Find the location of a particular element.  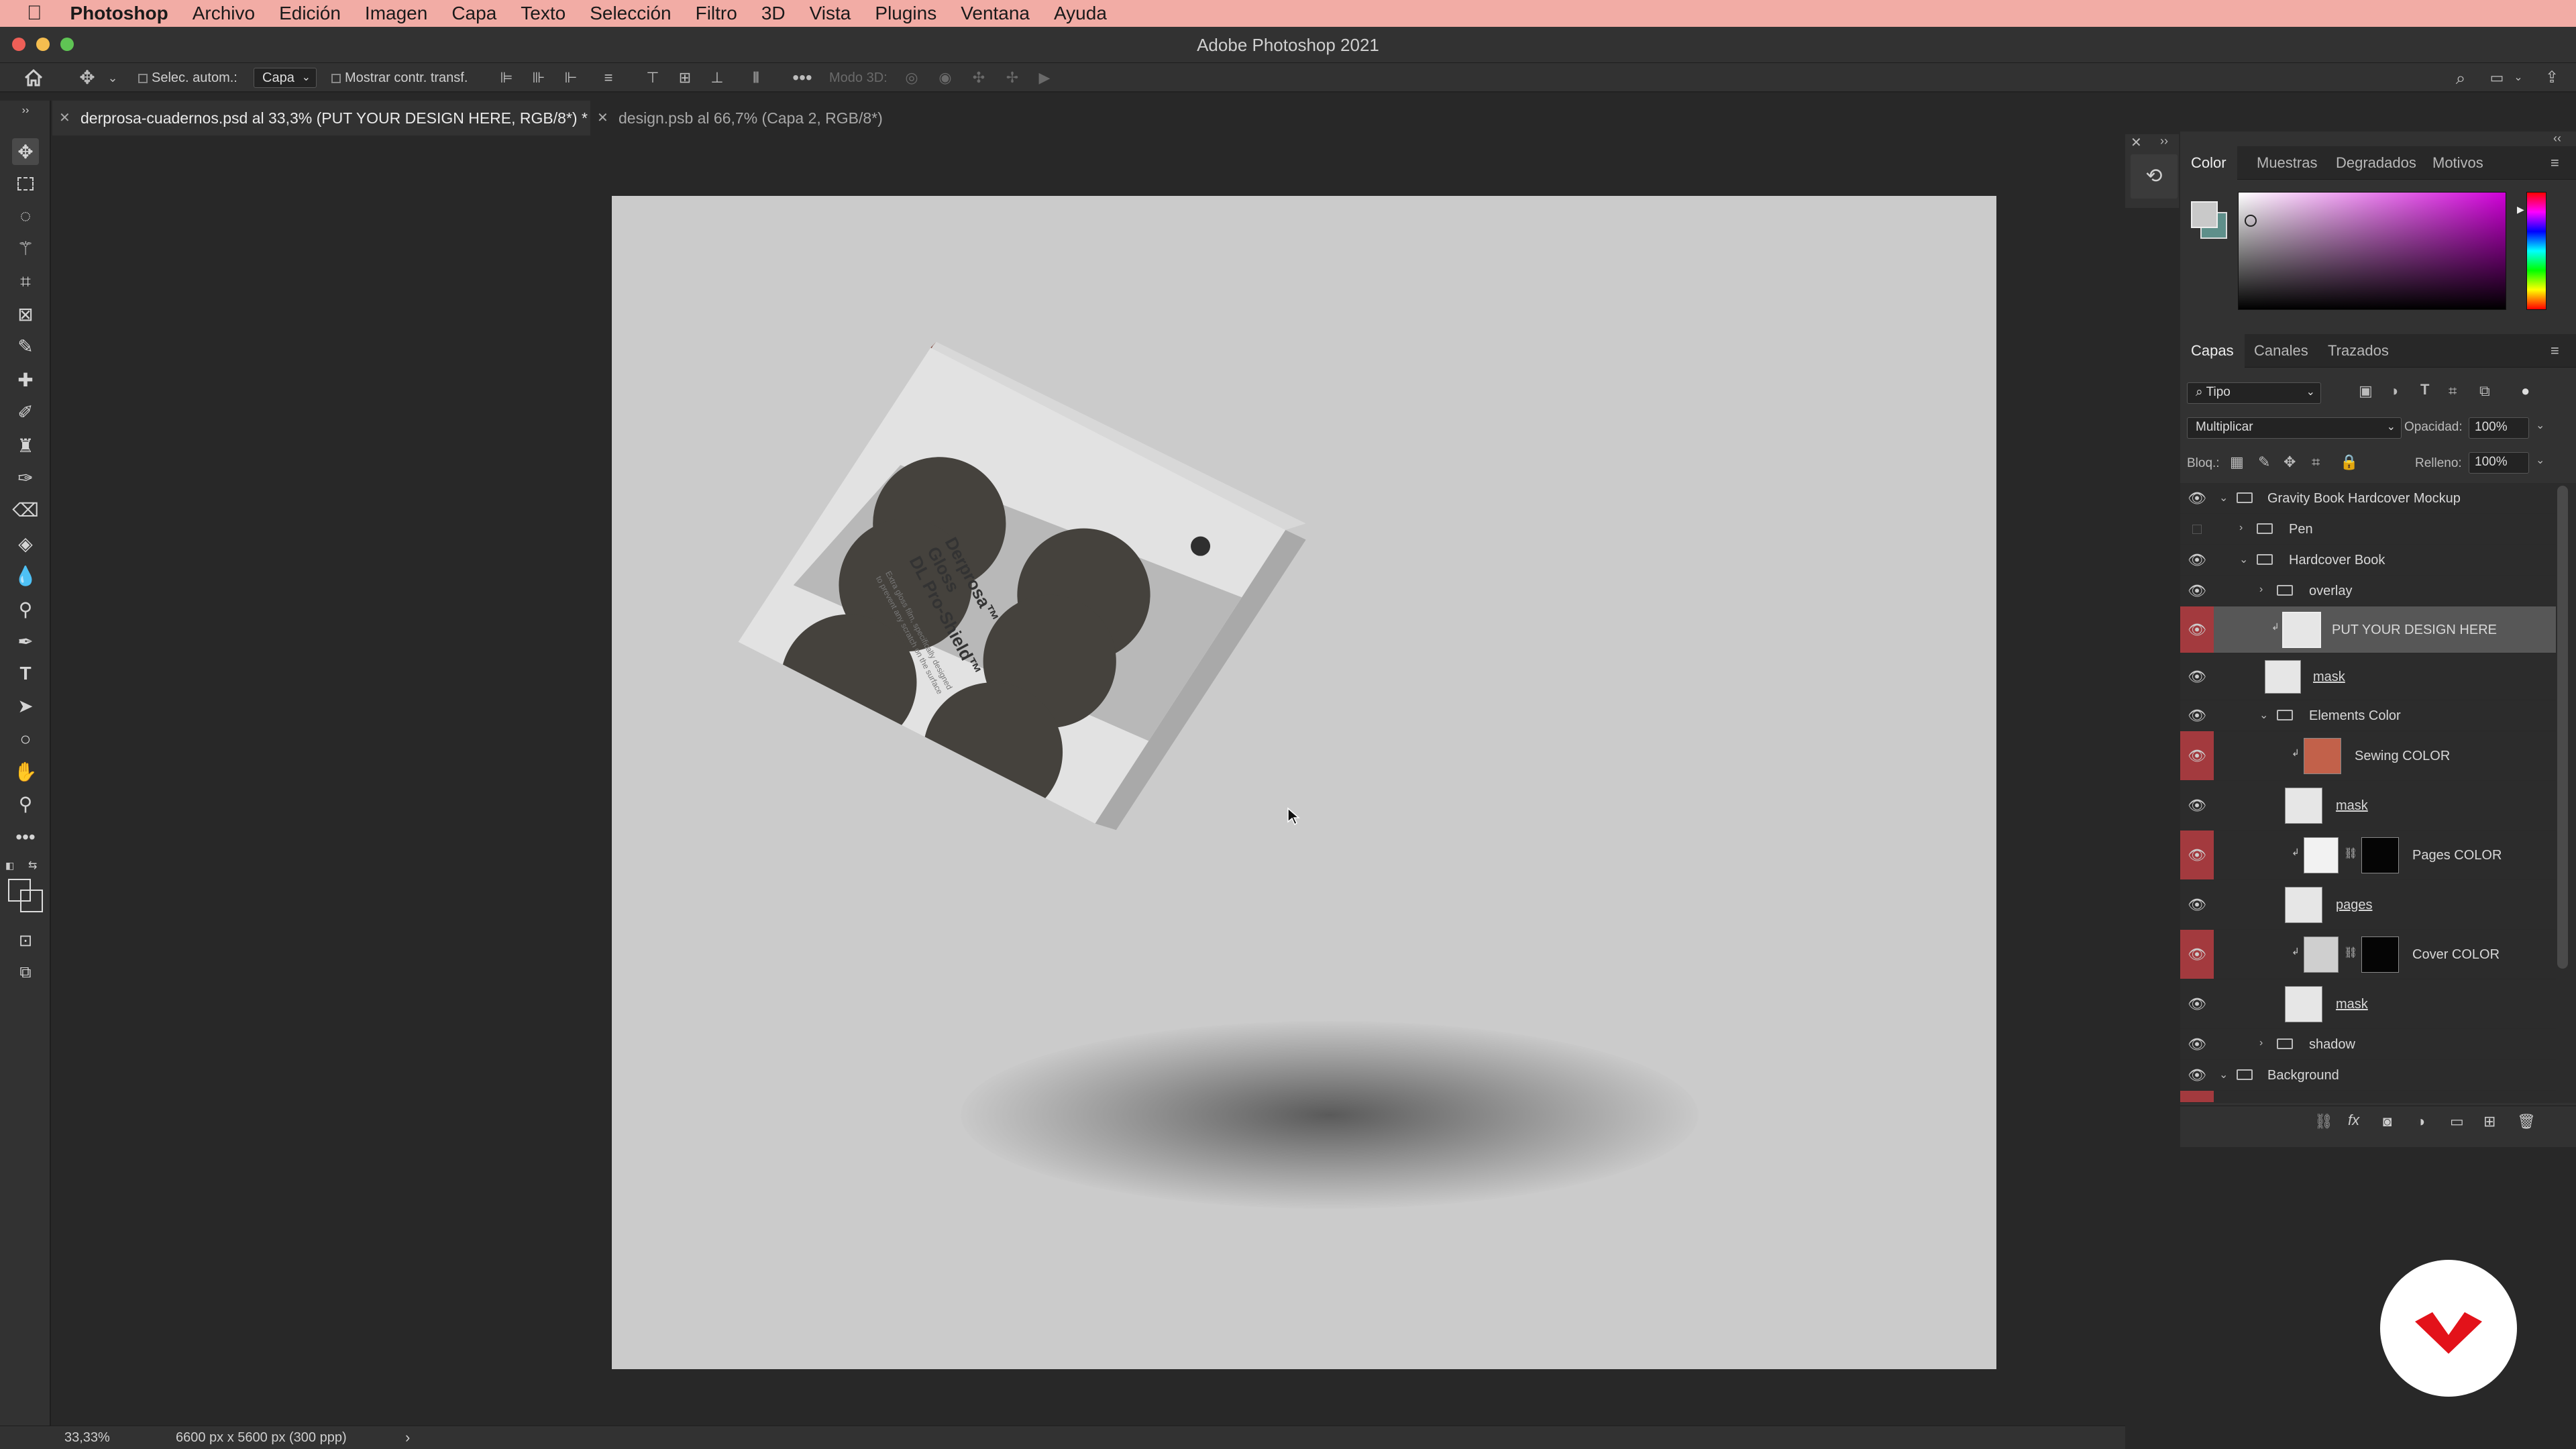

menu-archivo: Archivo is located at coordinates (224, 13).